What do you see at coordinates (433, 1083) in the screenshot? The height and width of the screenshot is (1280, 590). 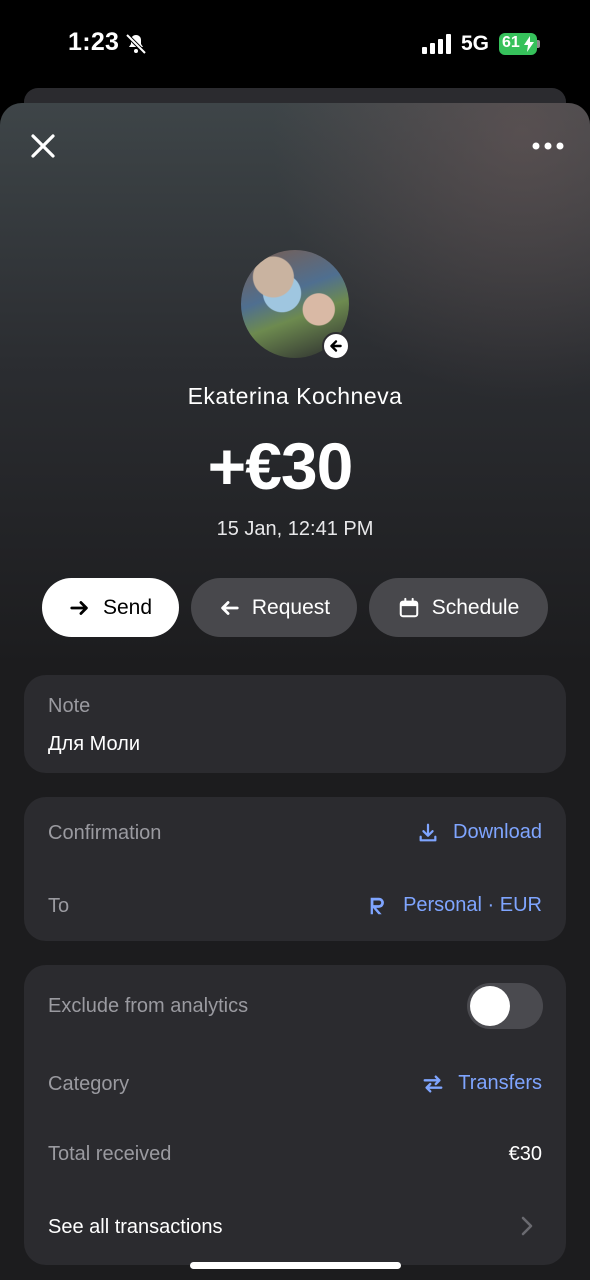 I see `transfer-icon` at bounding box center [433, 1083].